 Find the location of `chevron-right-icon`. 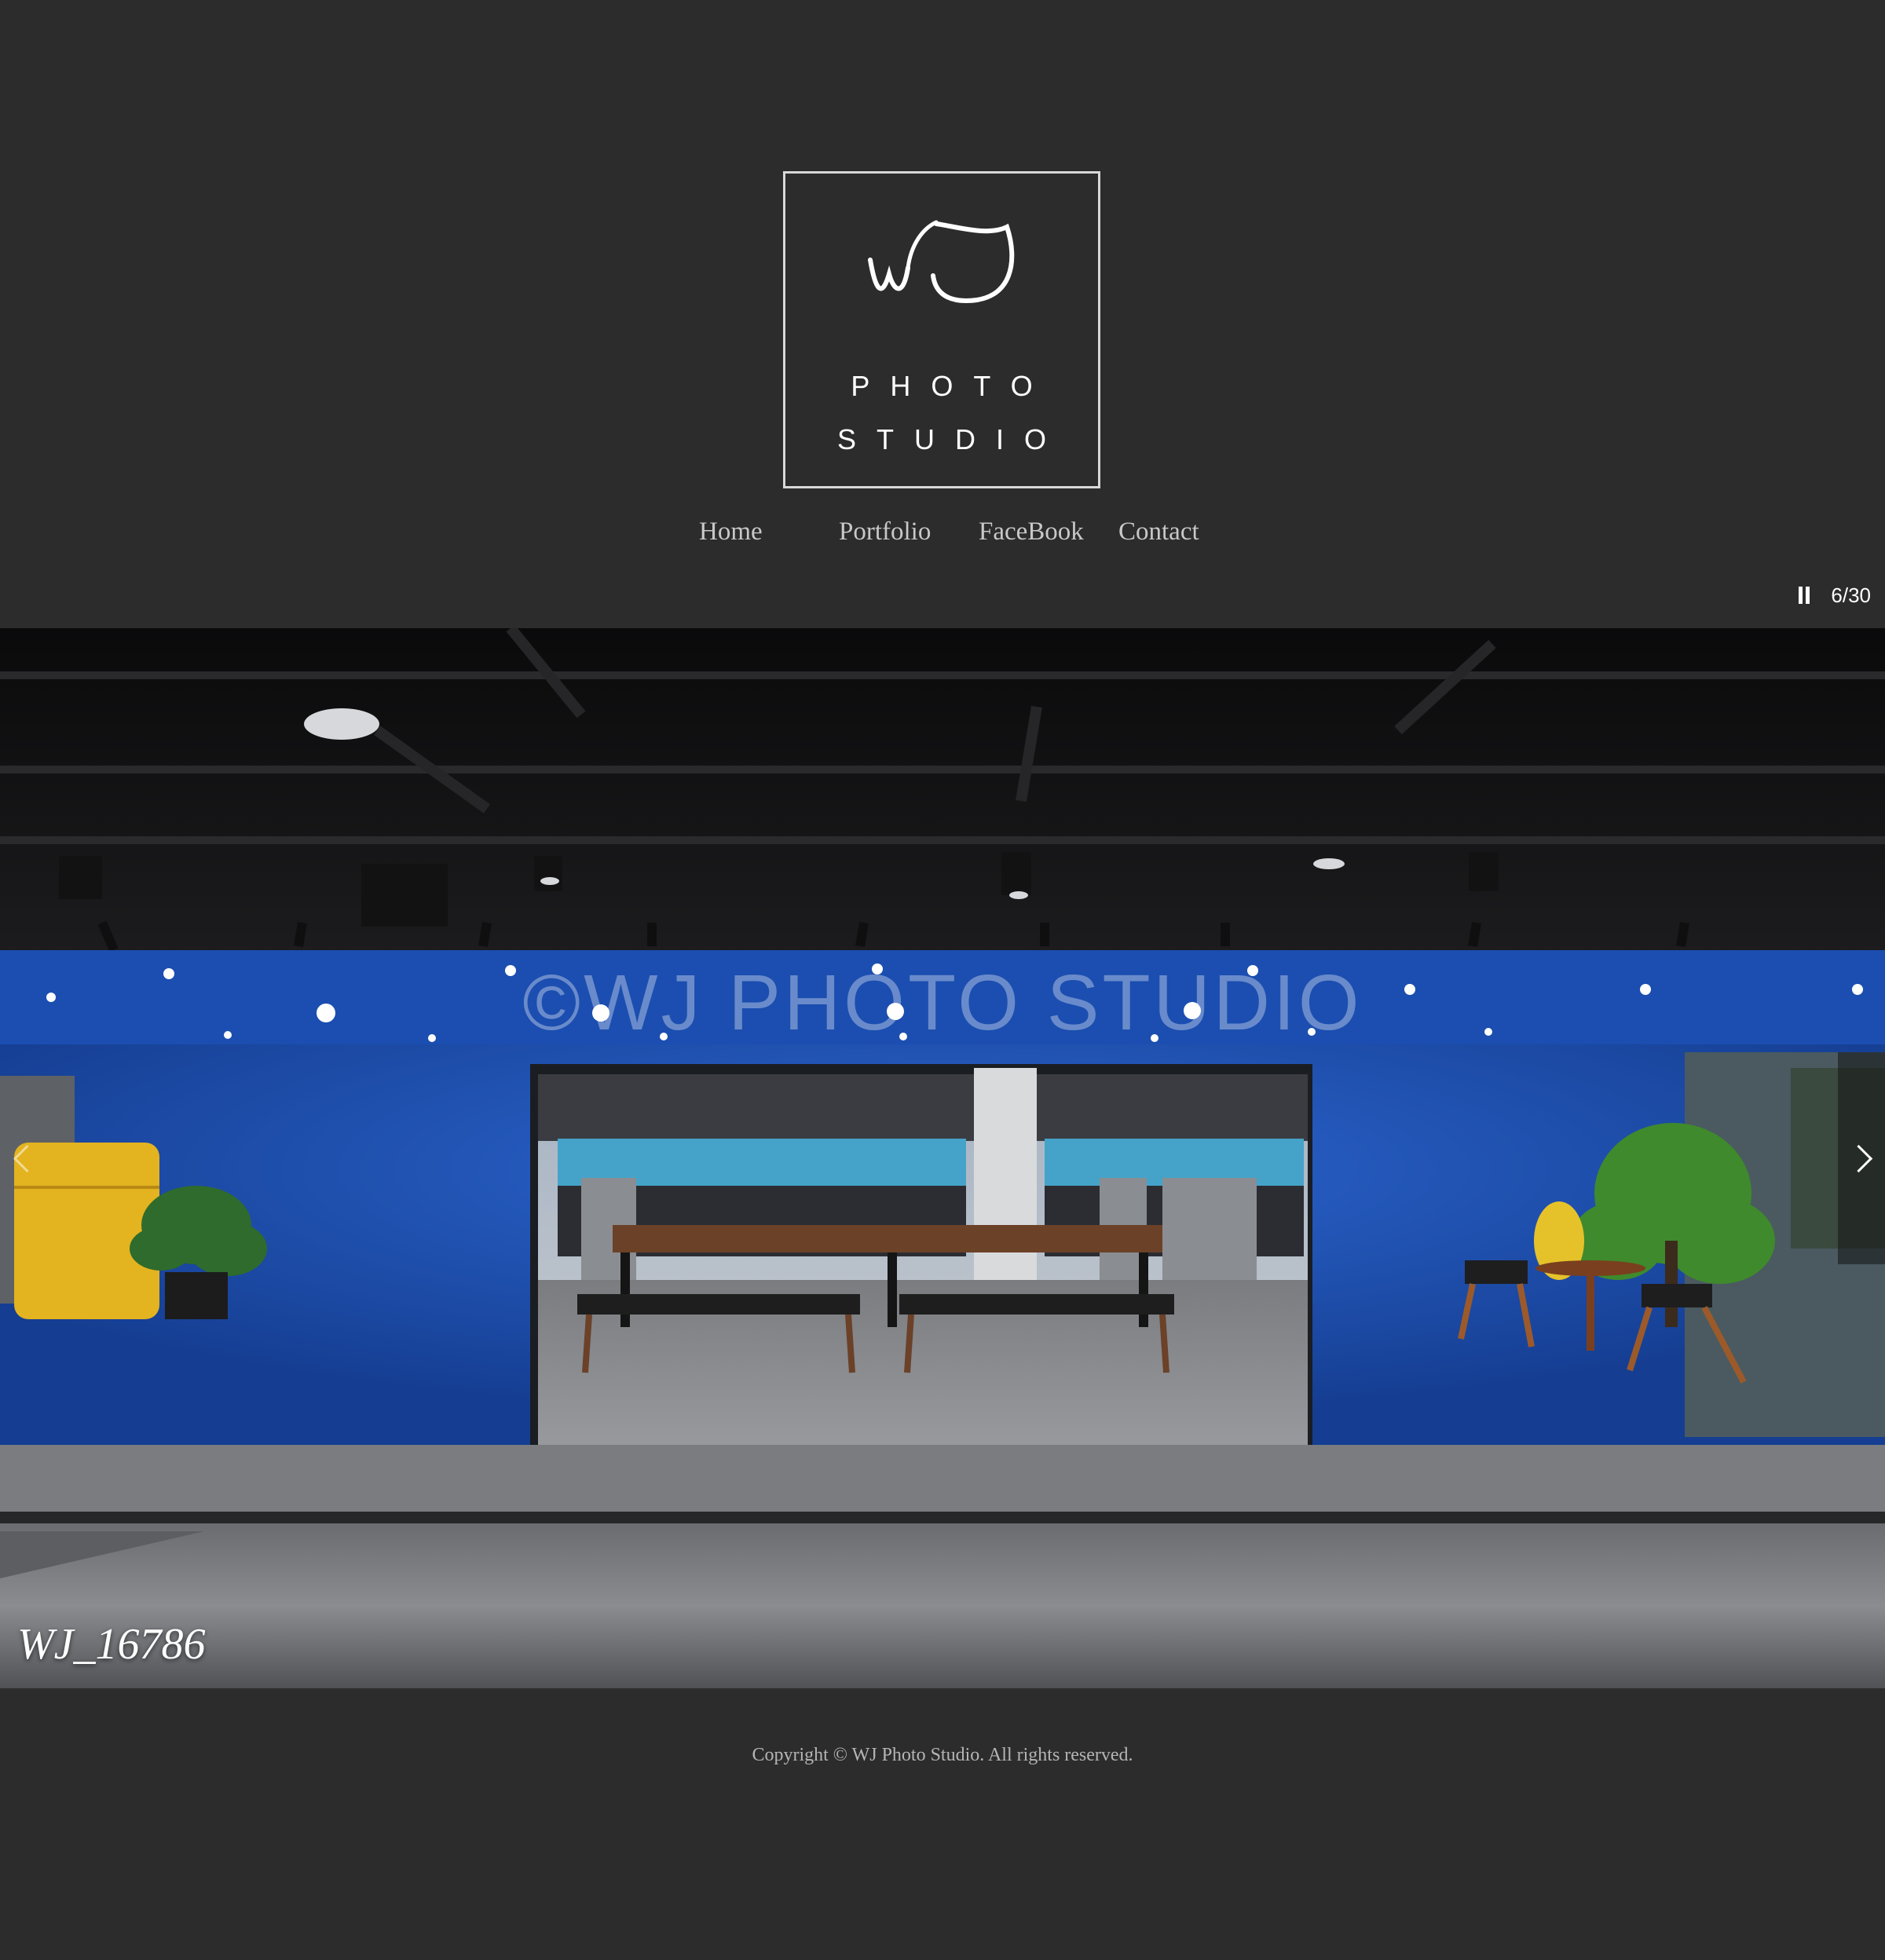

chevron-right-icon is located at coordinates (1858, 1158).